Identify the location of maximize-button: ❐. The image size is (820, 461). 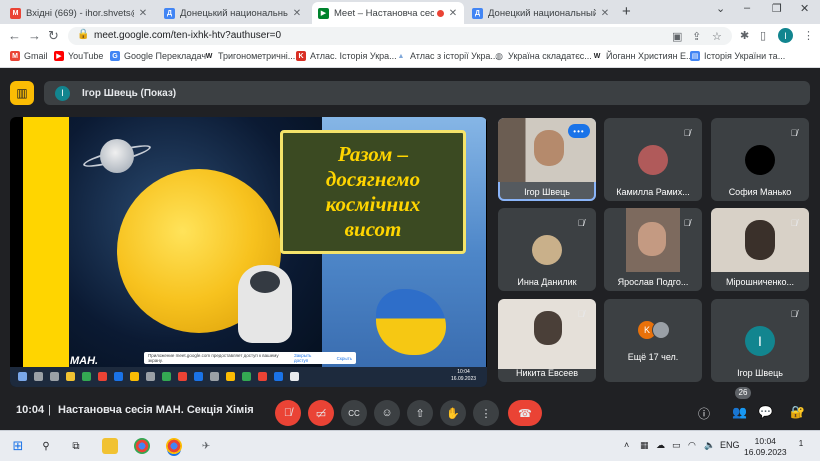
(777, 8).